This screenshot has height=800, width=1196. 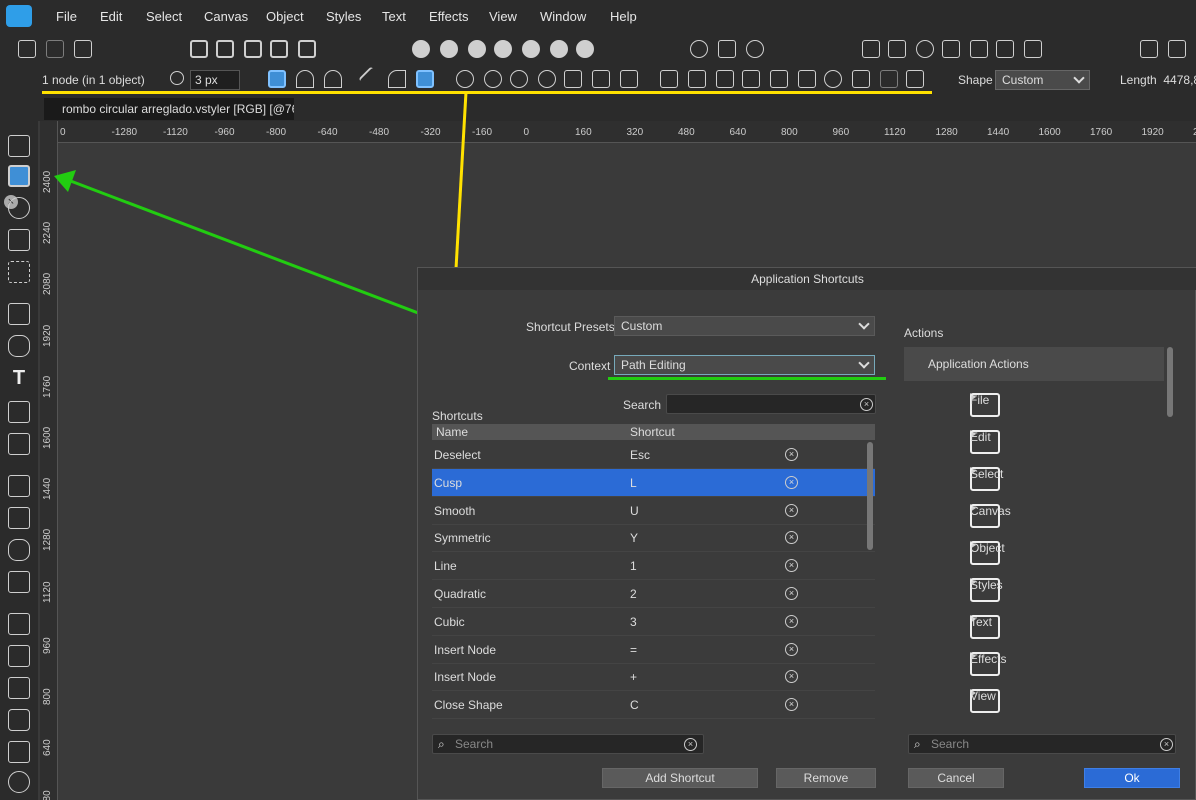 What do you see at coordinates (1042, 80) in the screenshot?
I see `shape-select: Custom` at bounding box center [1042, 80].